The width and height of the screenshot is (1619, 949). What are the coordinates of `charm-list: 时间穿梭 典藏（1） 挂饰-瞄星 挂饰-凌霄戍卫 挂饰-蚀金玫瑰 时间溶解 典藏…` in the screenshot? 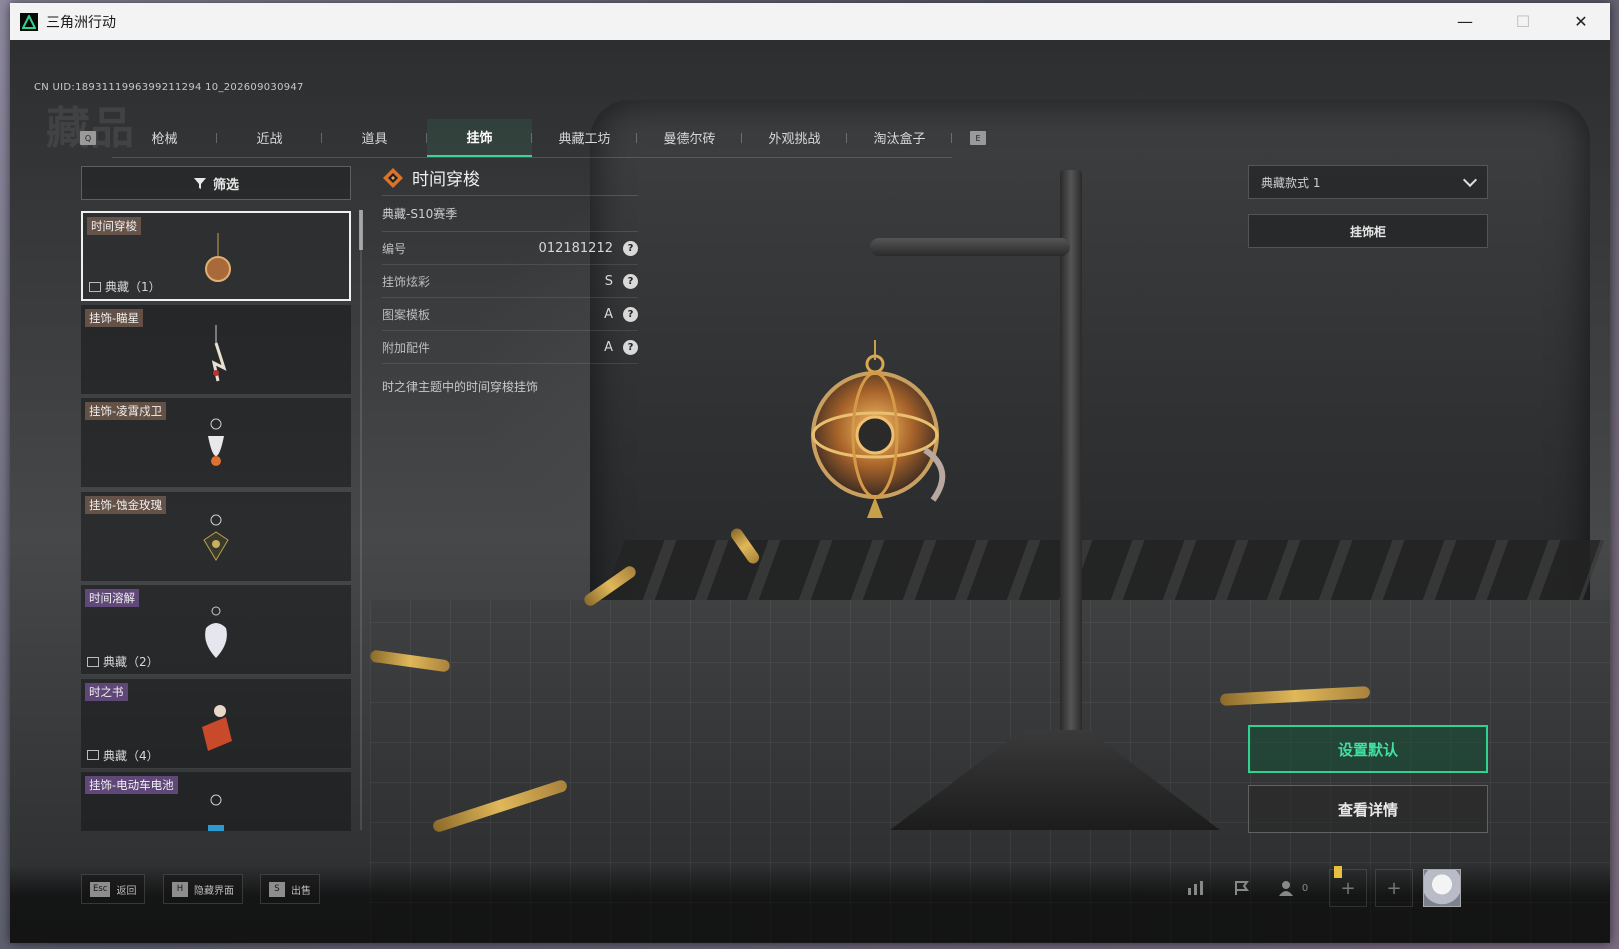 It's located at (216, 521).